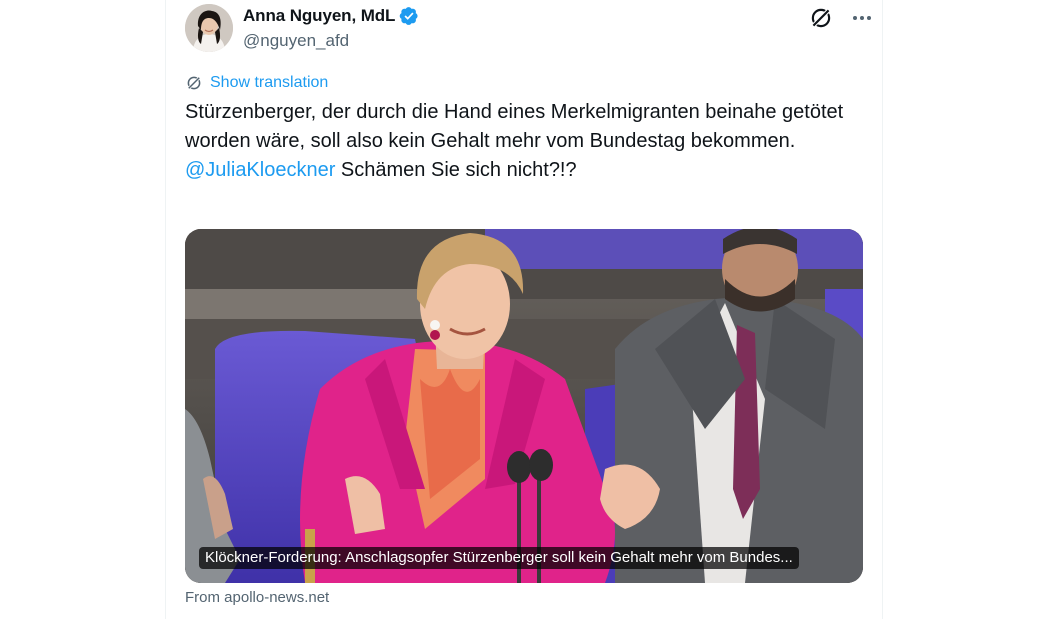 The image size is (1050, 619). Describe the element at coordinates (862, 18) in the screenshot. I see `more-options-icon` at that location.